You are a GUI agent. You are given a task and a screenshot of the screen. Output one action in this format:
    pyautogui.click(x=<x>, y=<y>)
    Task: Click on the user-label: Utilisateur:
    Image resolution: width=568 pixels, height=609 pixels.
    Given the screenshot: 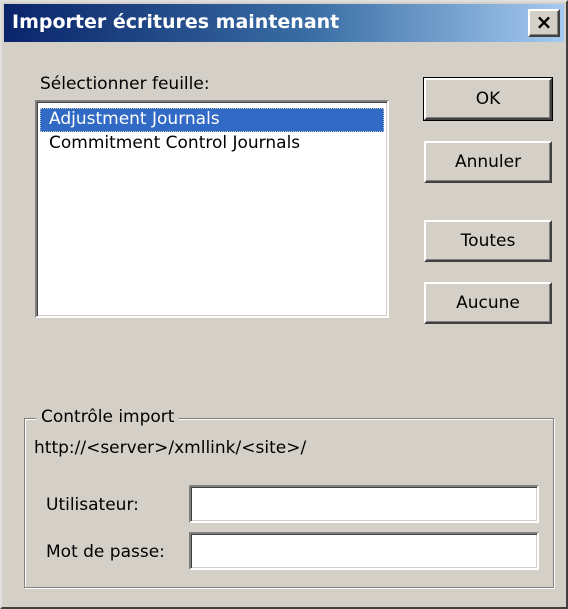 What is the action you would take?
    pyautogui.click(x=92, y=505)
    